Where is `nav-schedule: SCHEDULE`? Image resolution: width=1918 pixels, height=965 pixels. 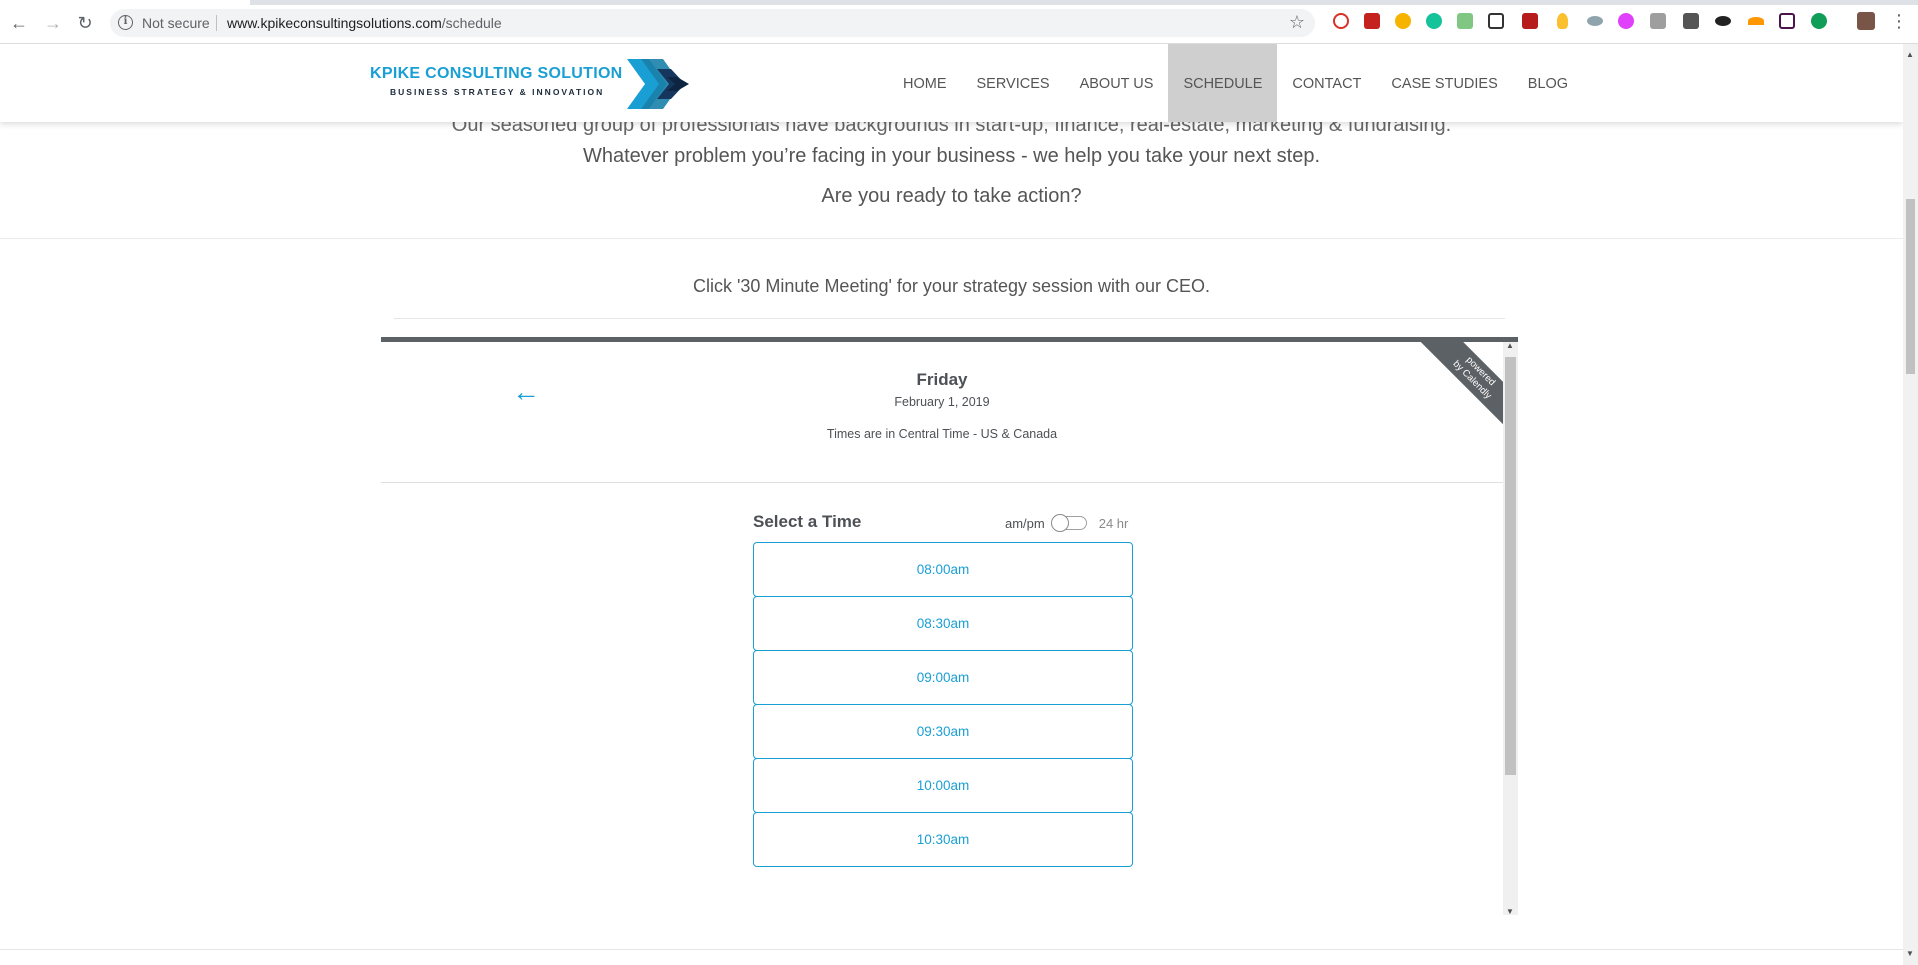 nav-schedule: SCHEDULE is located at coordinates (1223, 83).